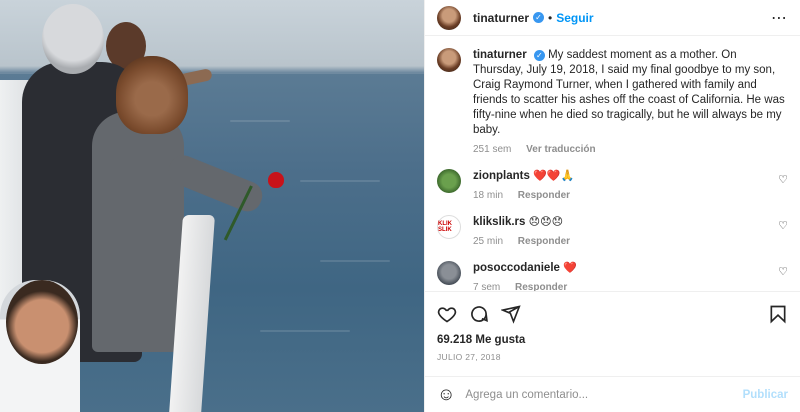 The image size is (800, 412). Describe the element at coordinates (486, 286) in the screenshot. I see `comment-time: 7 sem` at that location.